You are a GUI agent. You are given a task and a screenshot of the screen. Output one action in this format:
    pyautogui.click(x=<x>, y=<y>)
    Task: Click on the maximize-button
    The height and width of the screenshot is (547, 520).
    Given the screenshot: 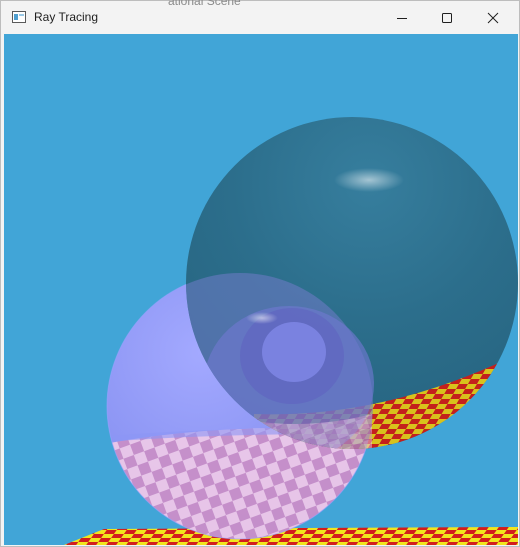 What is the action you would take?
    pyautogui.click(x=447, y=17)
    